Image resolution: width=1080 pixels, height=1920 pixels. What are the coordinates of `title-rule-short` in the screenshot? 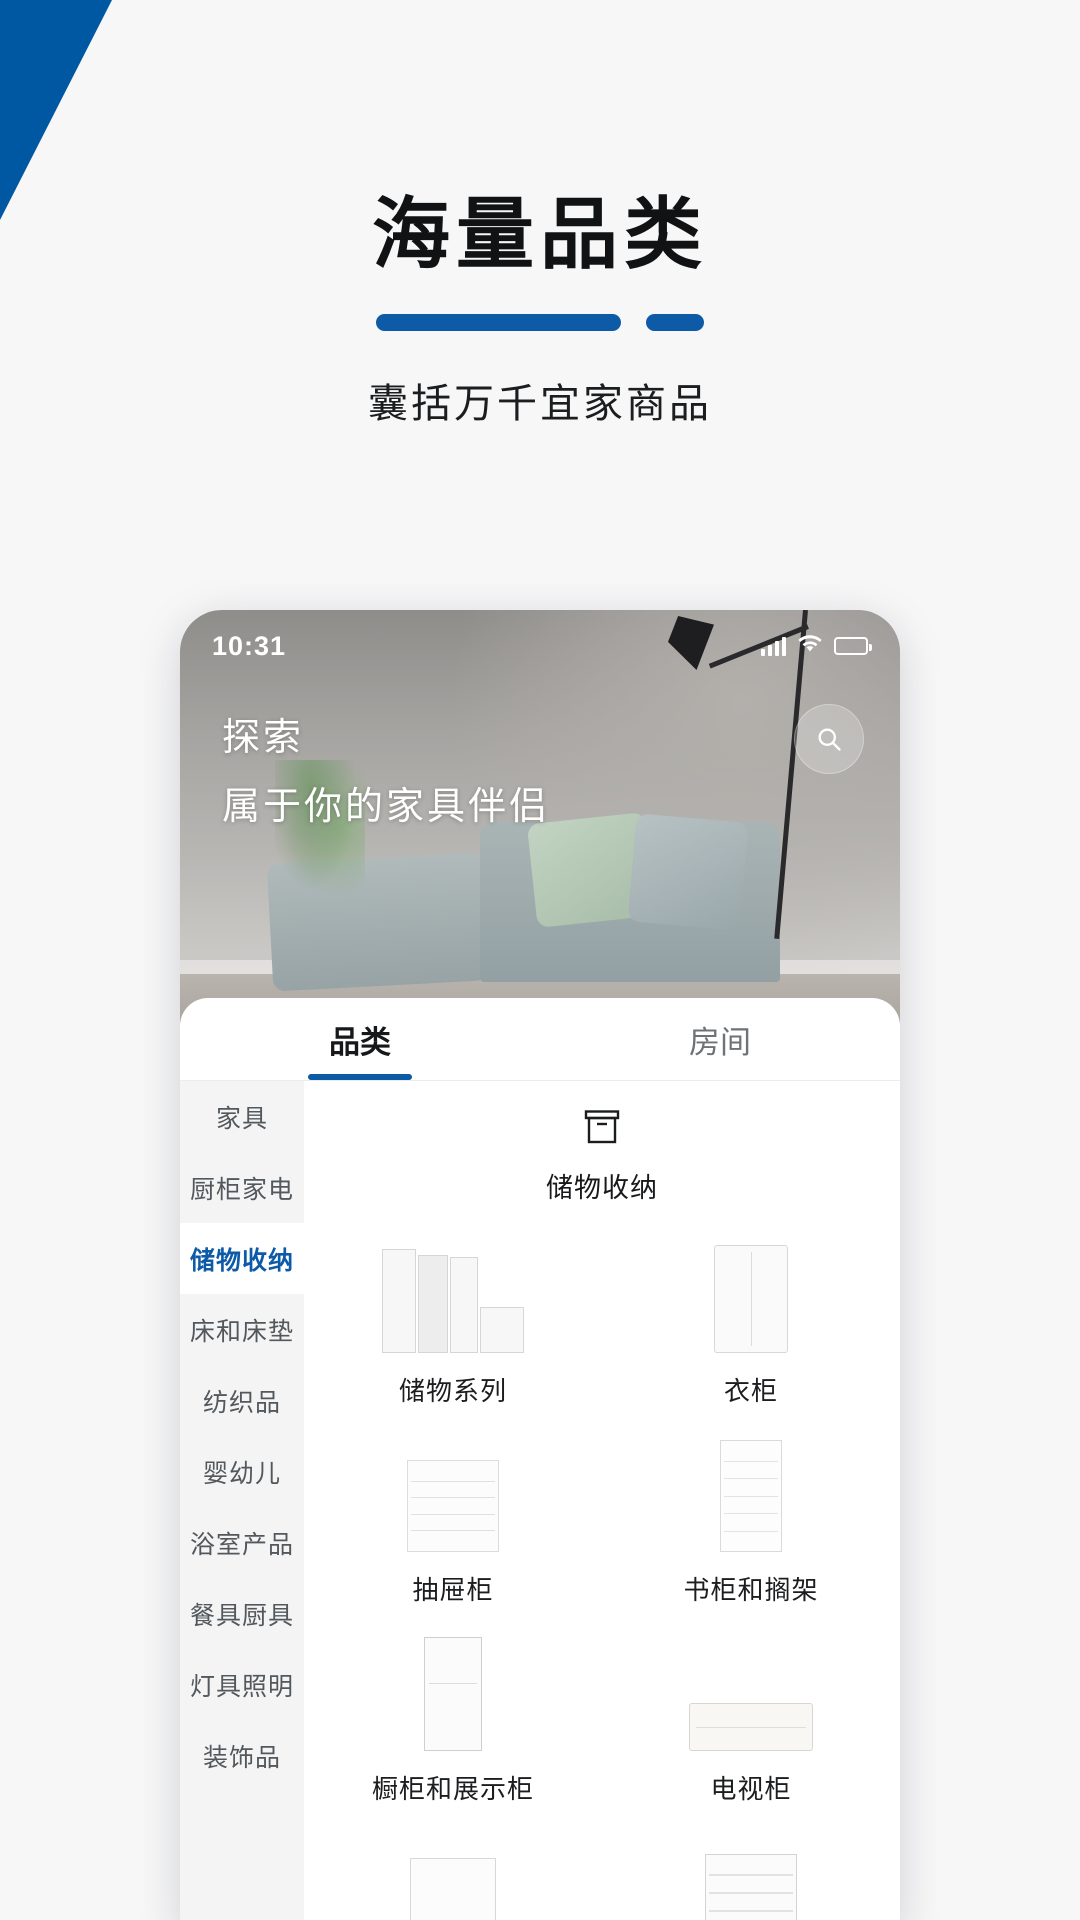 It's located at (675, 322).